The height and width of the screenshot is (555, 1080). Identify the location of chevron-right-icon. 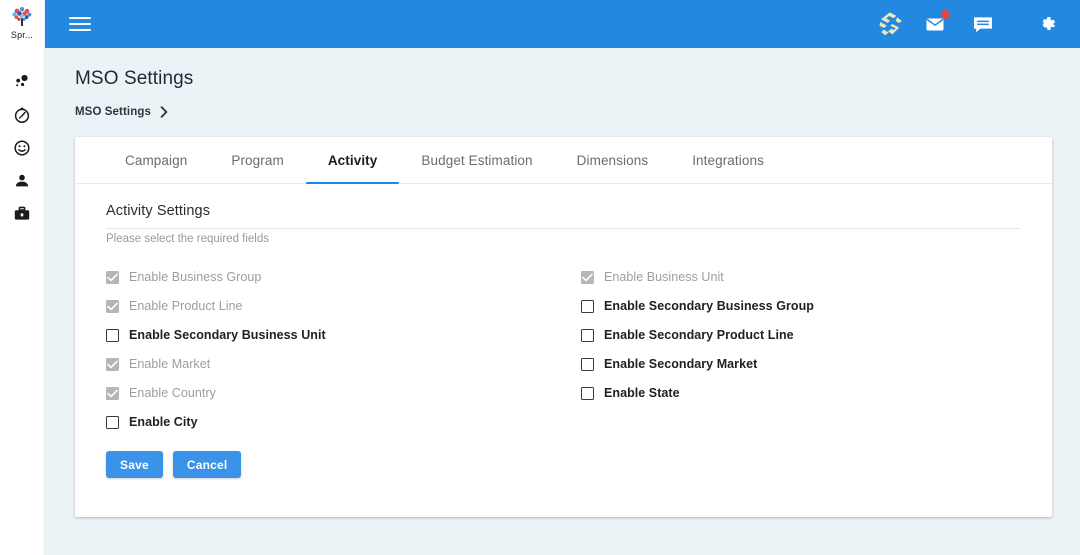
(164, 112).